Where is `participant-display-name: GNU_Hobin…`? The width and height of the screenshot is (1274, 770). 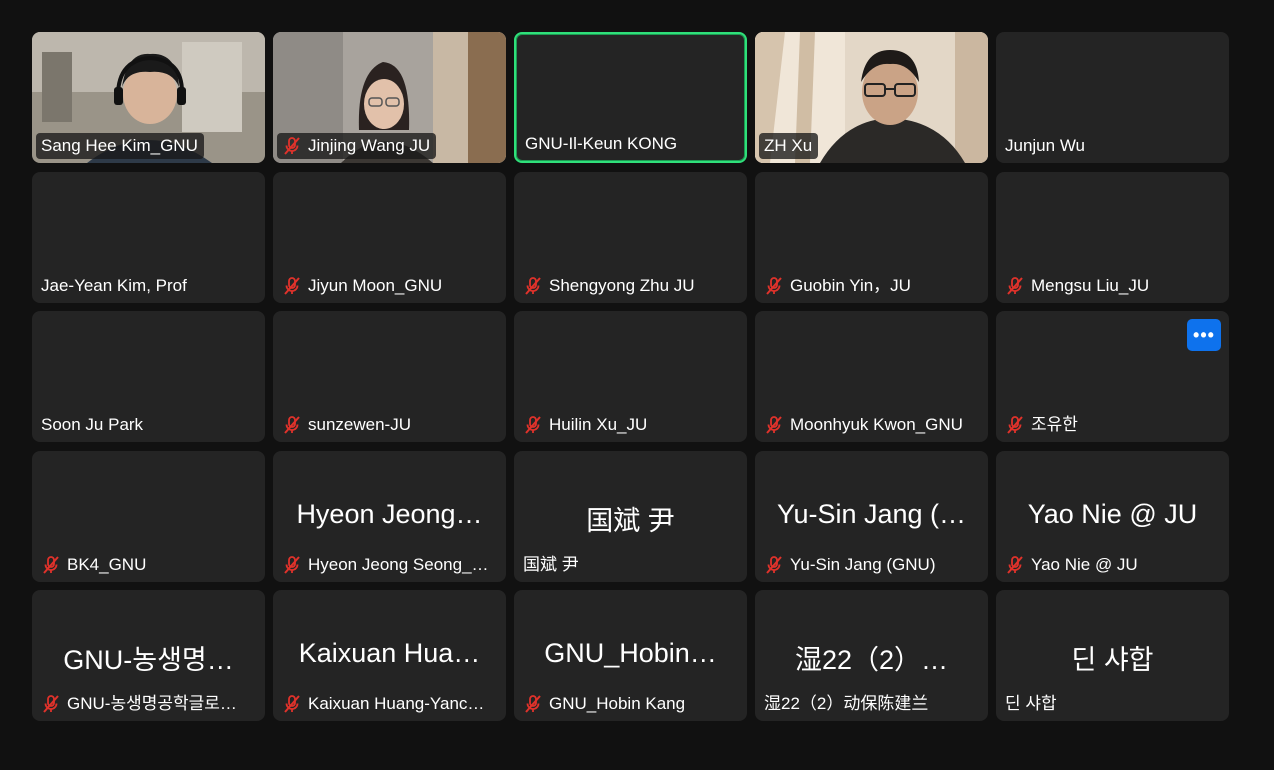
participant-display-name: GNU_Hobin… is located at coordinates (630, 653).